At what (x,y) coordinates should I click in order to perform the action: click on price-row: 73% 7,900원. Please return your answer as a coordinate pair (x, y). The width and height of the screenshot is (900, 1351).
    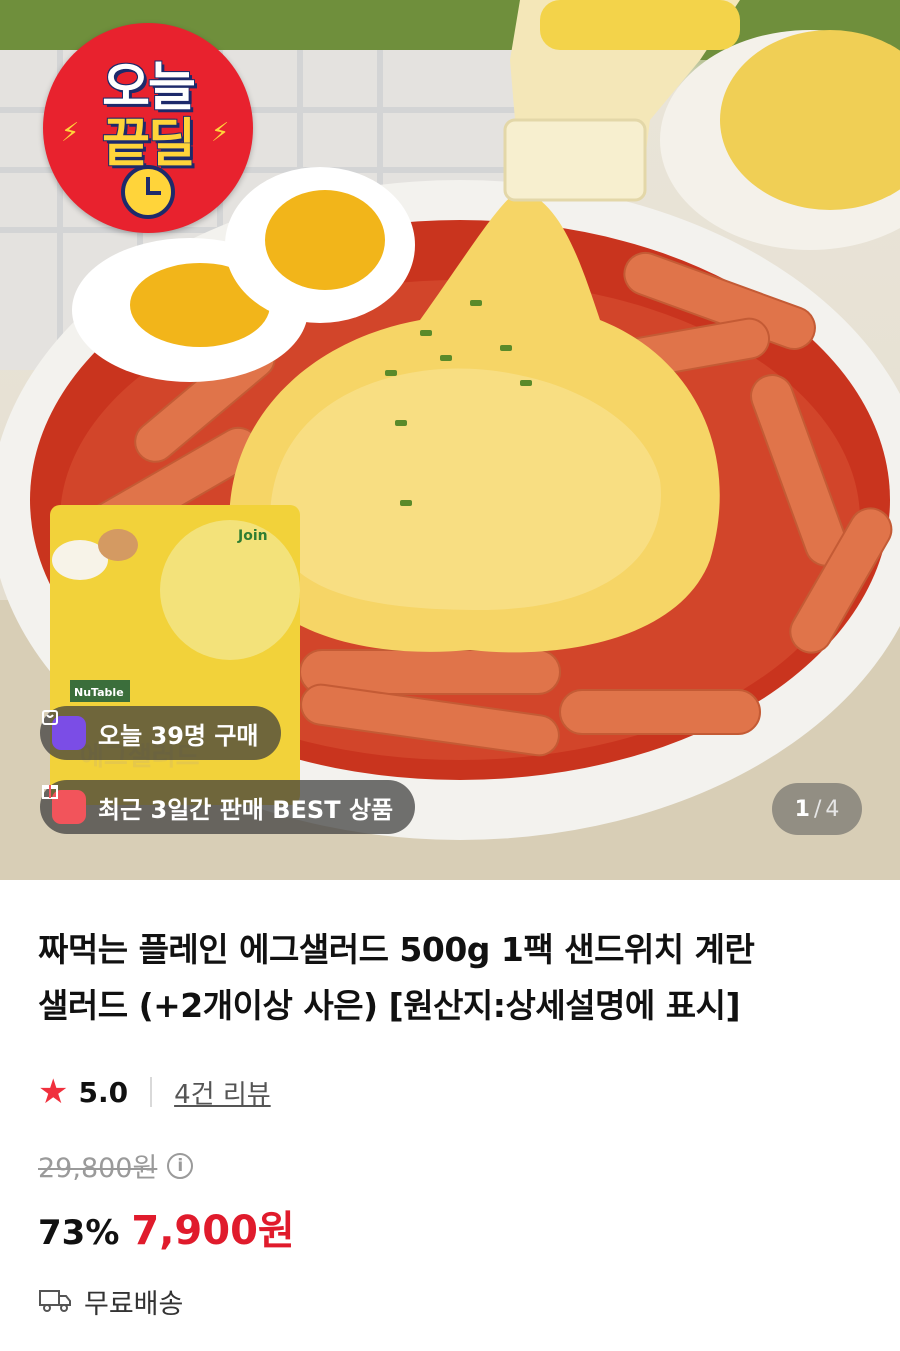
    Looking at the image, I should click on (166, 1227).